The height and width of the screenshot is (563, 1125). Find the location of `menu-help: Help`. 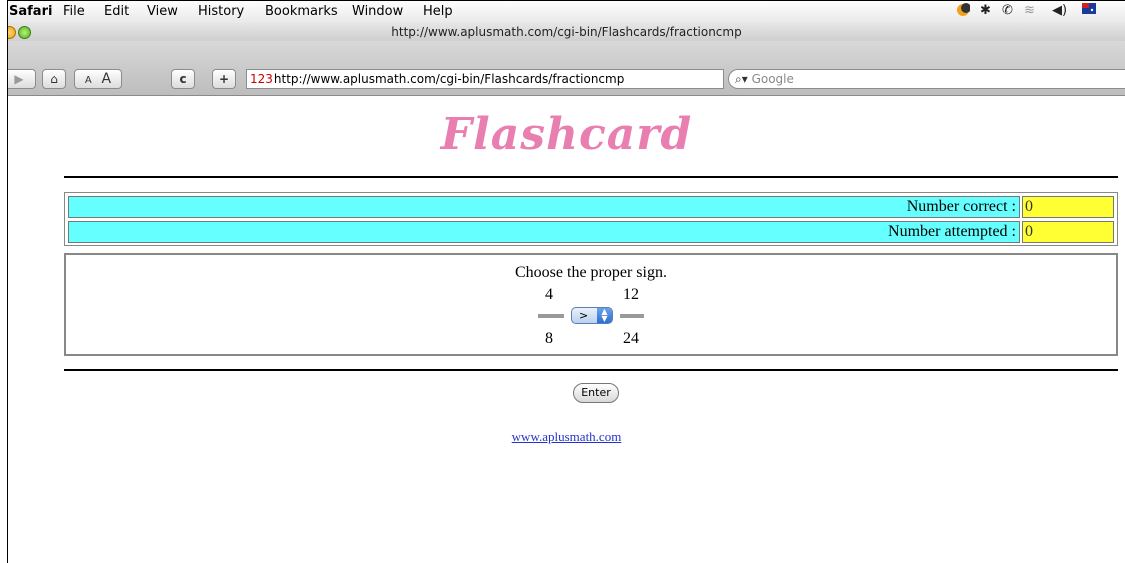

menu-help: Help is located at coordinates (438, 11).